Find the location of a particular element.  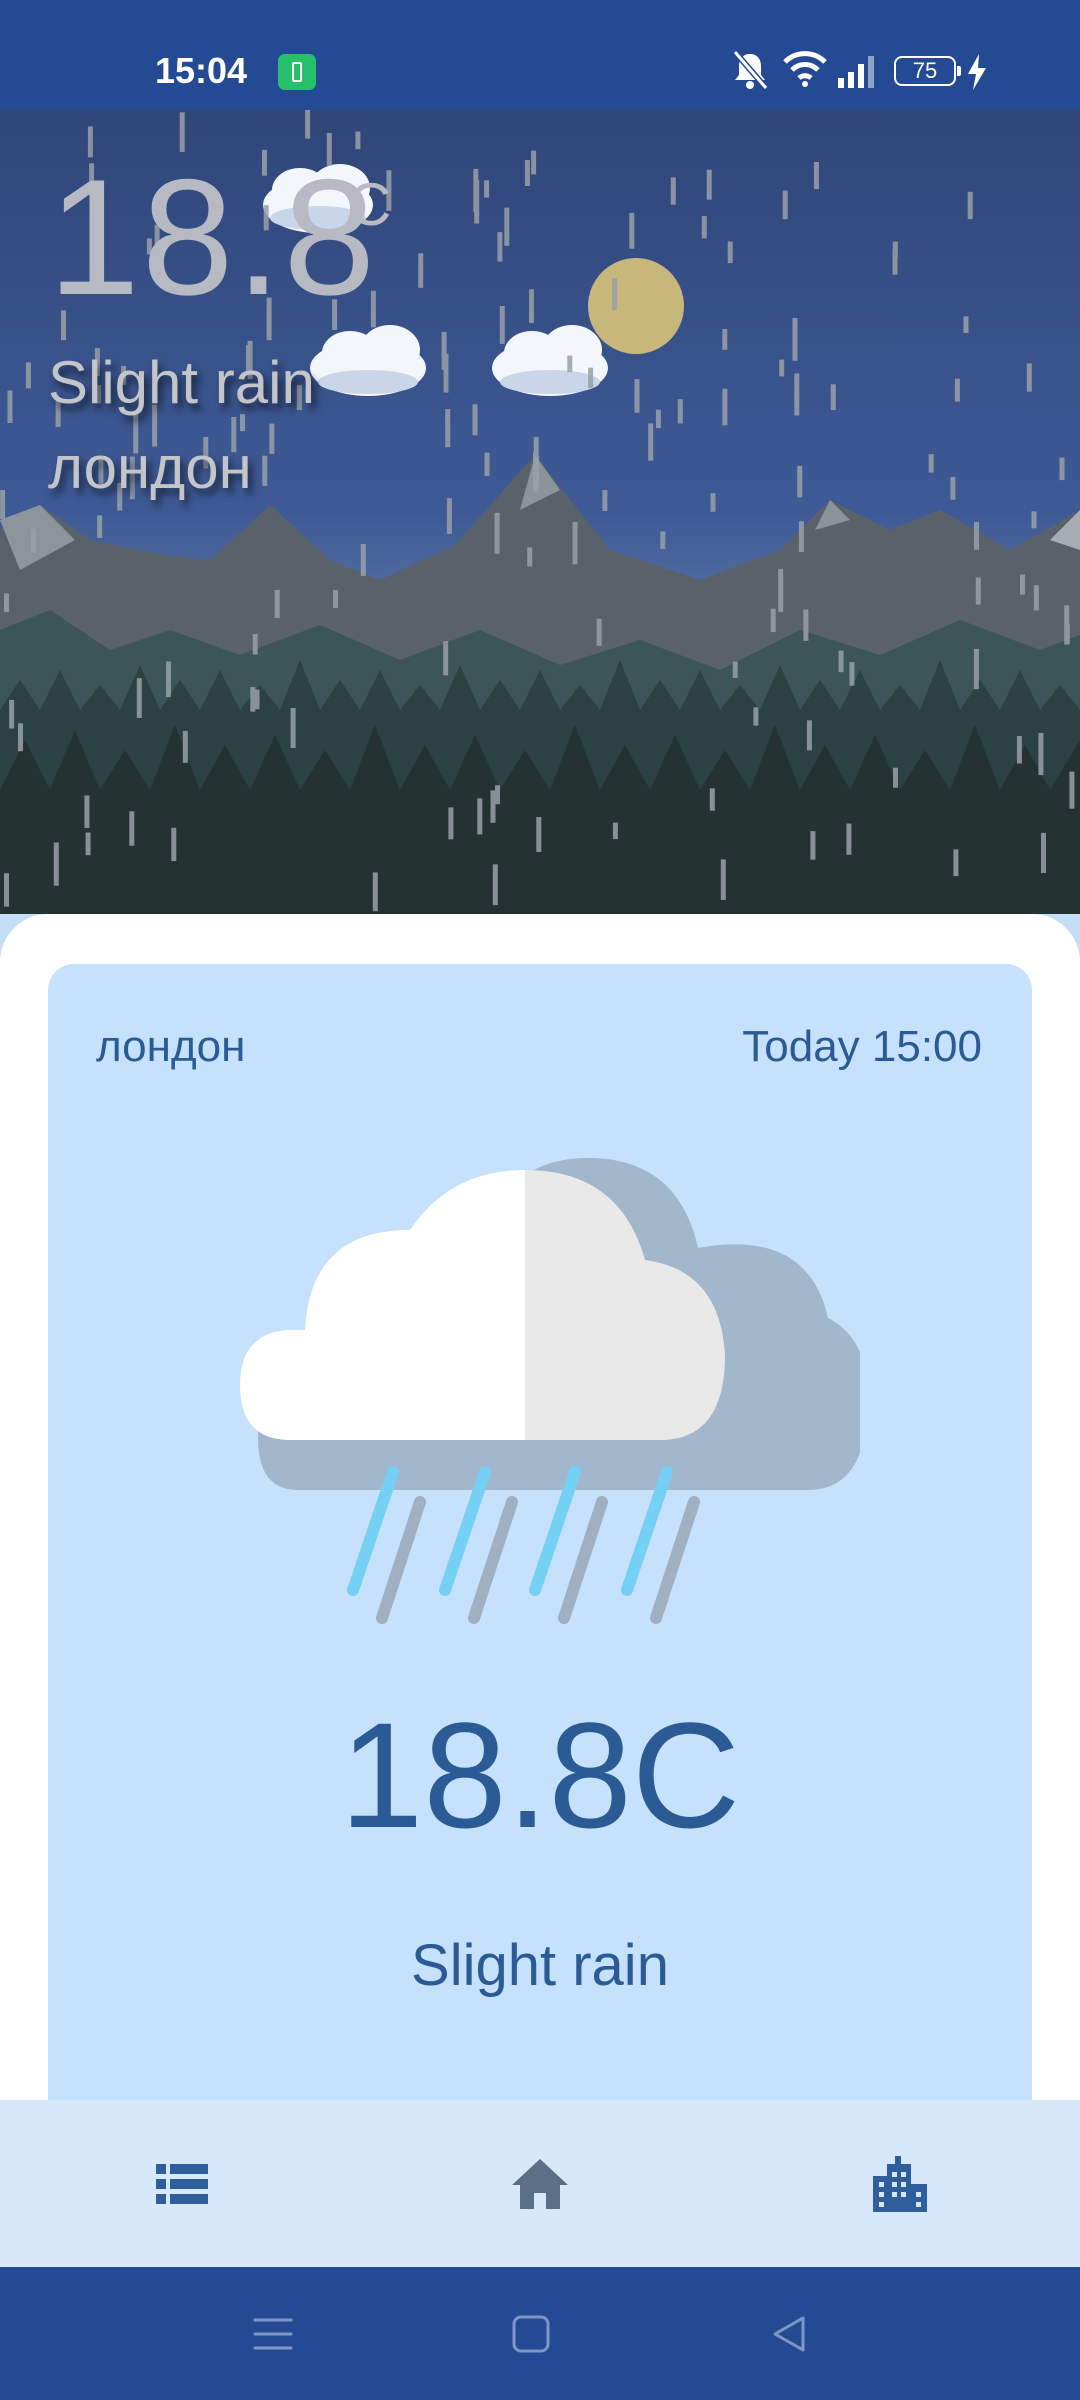

nav-city-button is located at coordinates (900, 2183).